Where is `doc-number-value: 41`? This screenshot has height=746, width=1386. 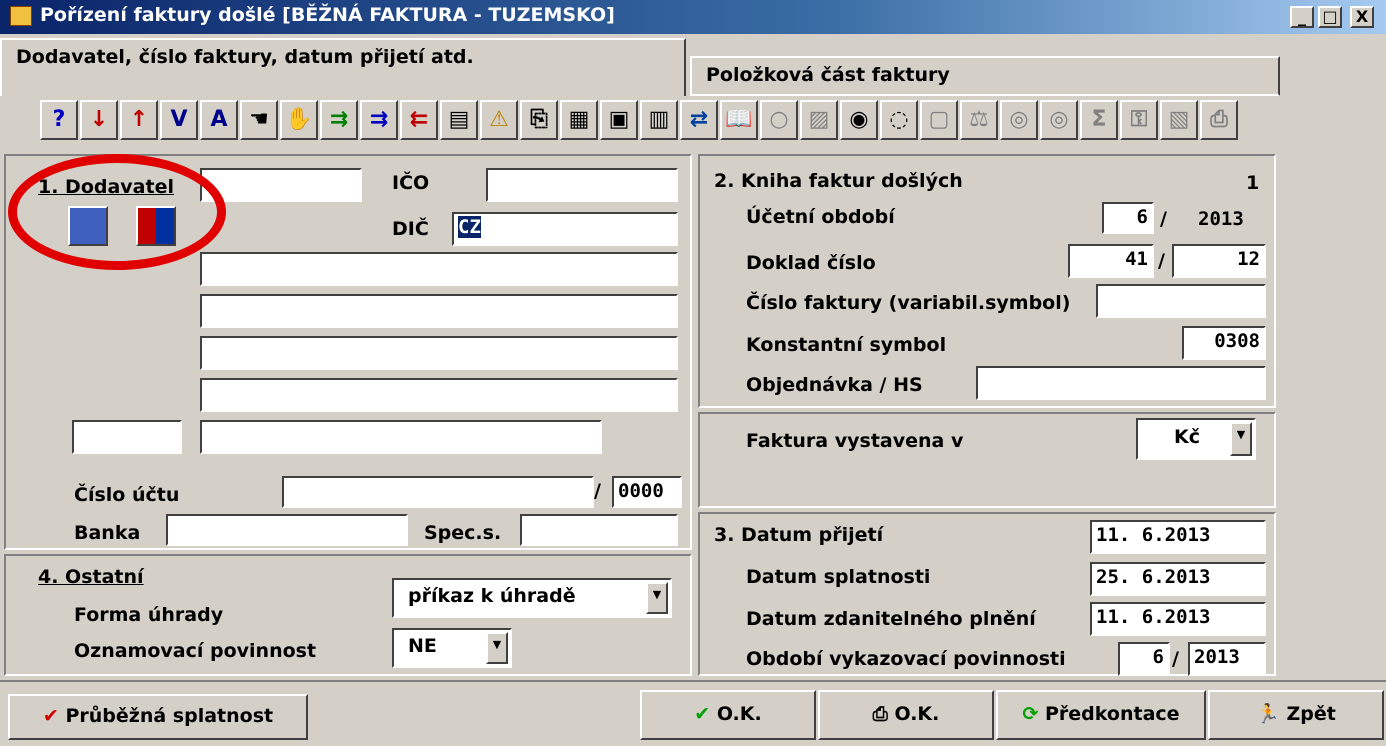 doc-number-value: 41 is located at coordinates (1136, 259).